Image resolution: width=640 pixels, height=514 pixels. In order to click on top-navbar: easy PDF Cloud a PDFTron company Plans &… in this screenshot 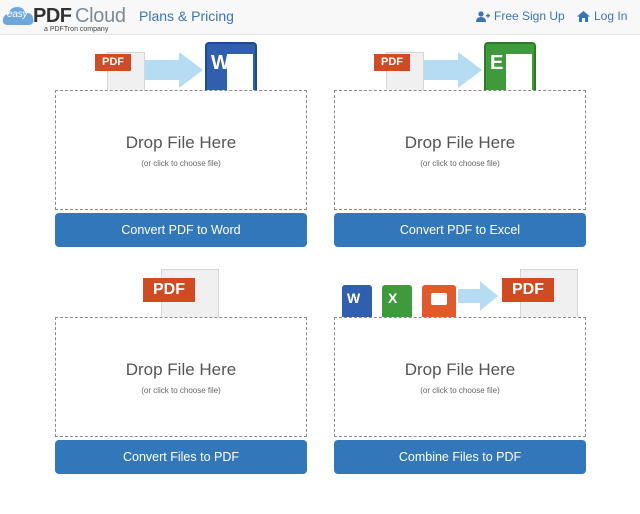, I will do `click(320, 17)`.